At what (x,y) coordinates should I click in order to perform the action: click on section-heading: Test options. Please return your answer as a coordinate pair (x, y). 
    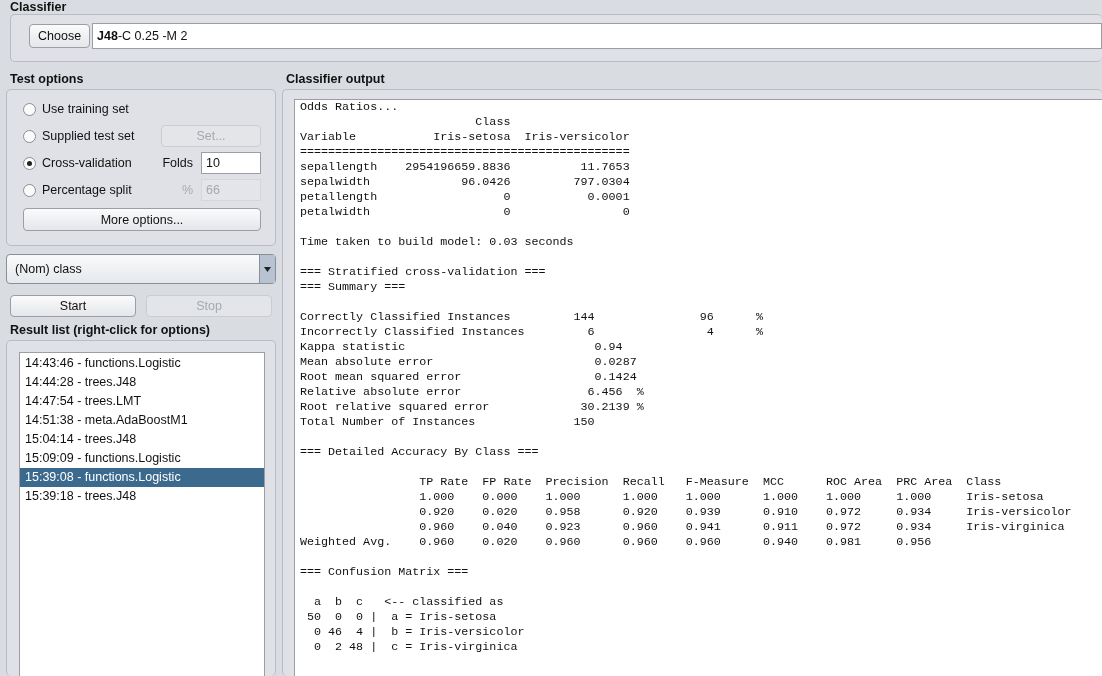
    Looking at the image, I should click on (47, 79).